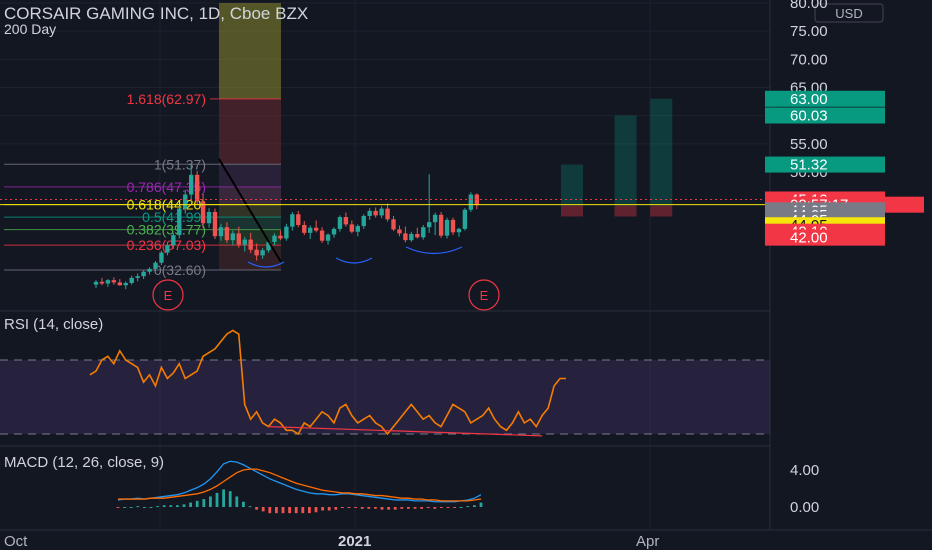 The width and height of the screenshot is (932, 550). What do you see at coordinates (809, 59) in the screenshot?
I see `price-tick-label: 70.00` at bounding box center [809, 59].